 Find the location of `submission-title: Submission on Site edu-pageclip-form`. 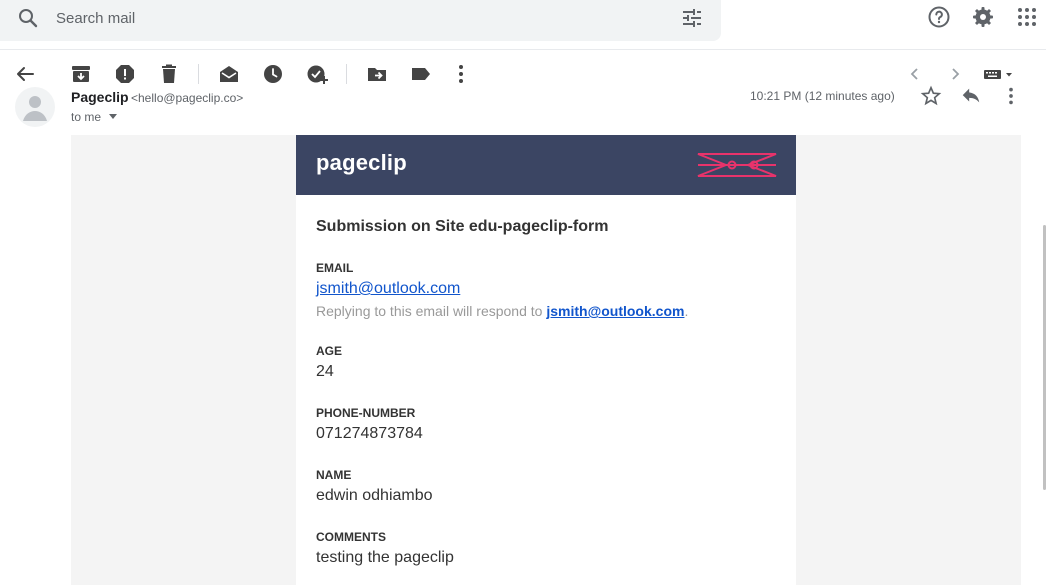

submission-title: Submission on Site edu-pageclip-form is located at coordinates (462, 226).